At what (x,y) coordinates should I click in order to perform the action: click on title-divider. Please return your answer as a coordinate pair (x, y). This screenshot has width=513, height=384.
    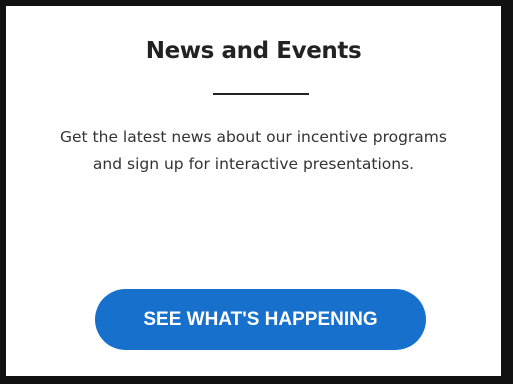
    Looking at the image, I should click on (261, 94).